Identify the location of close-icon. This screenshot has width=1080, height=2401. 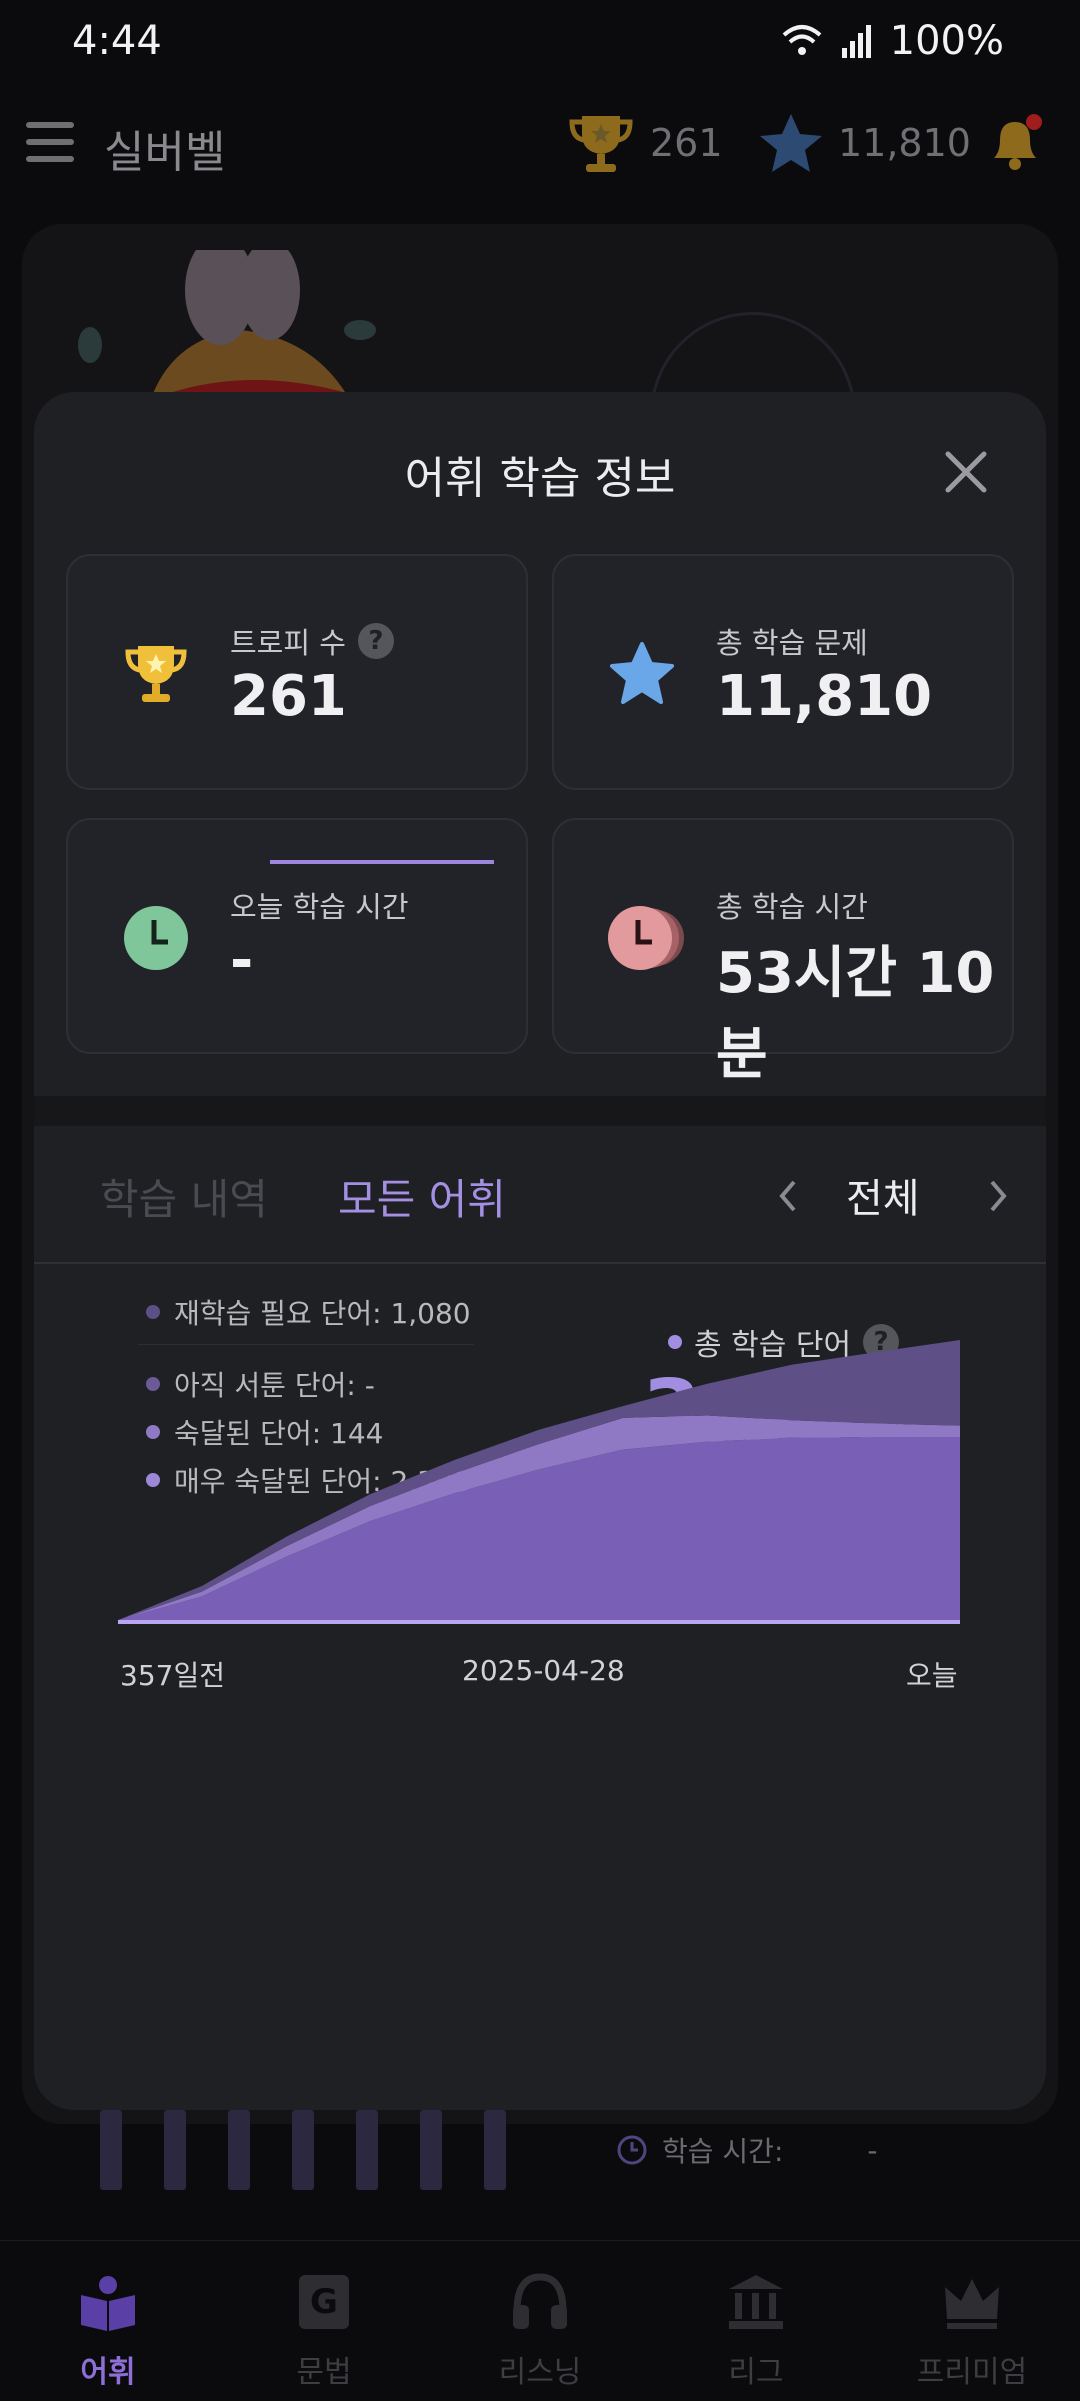
(966, 472).